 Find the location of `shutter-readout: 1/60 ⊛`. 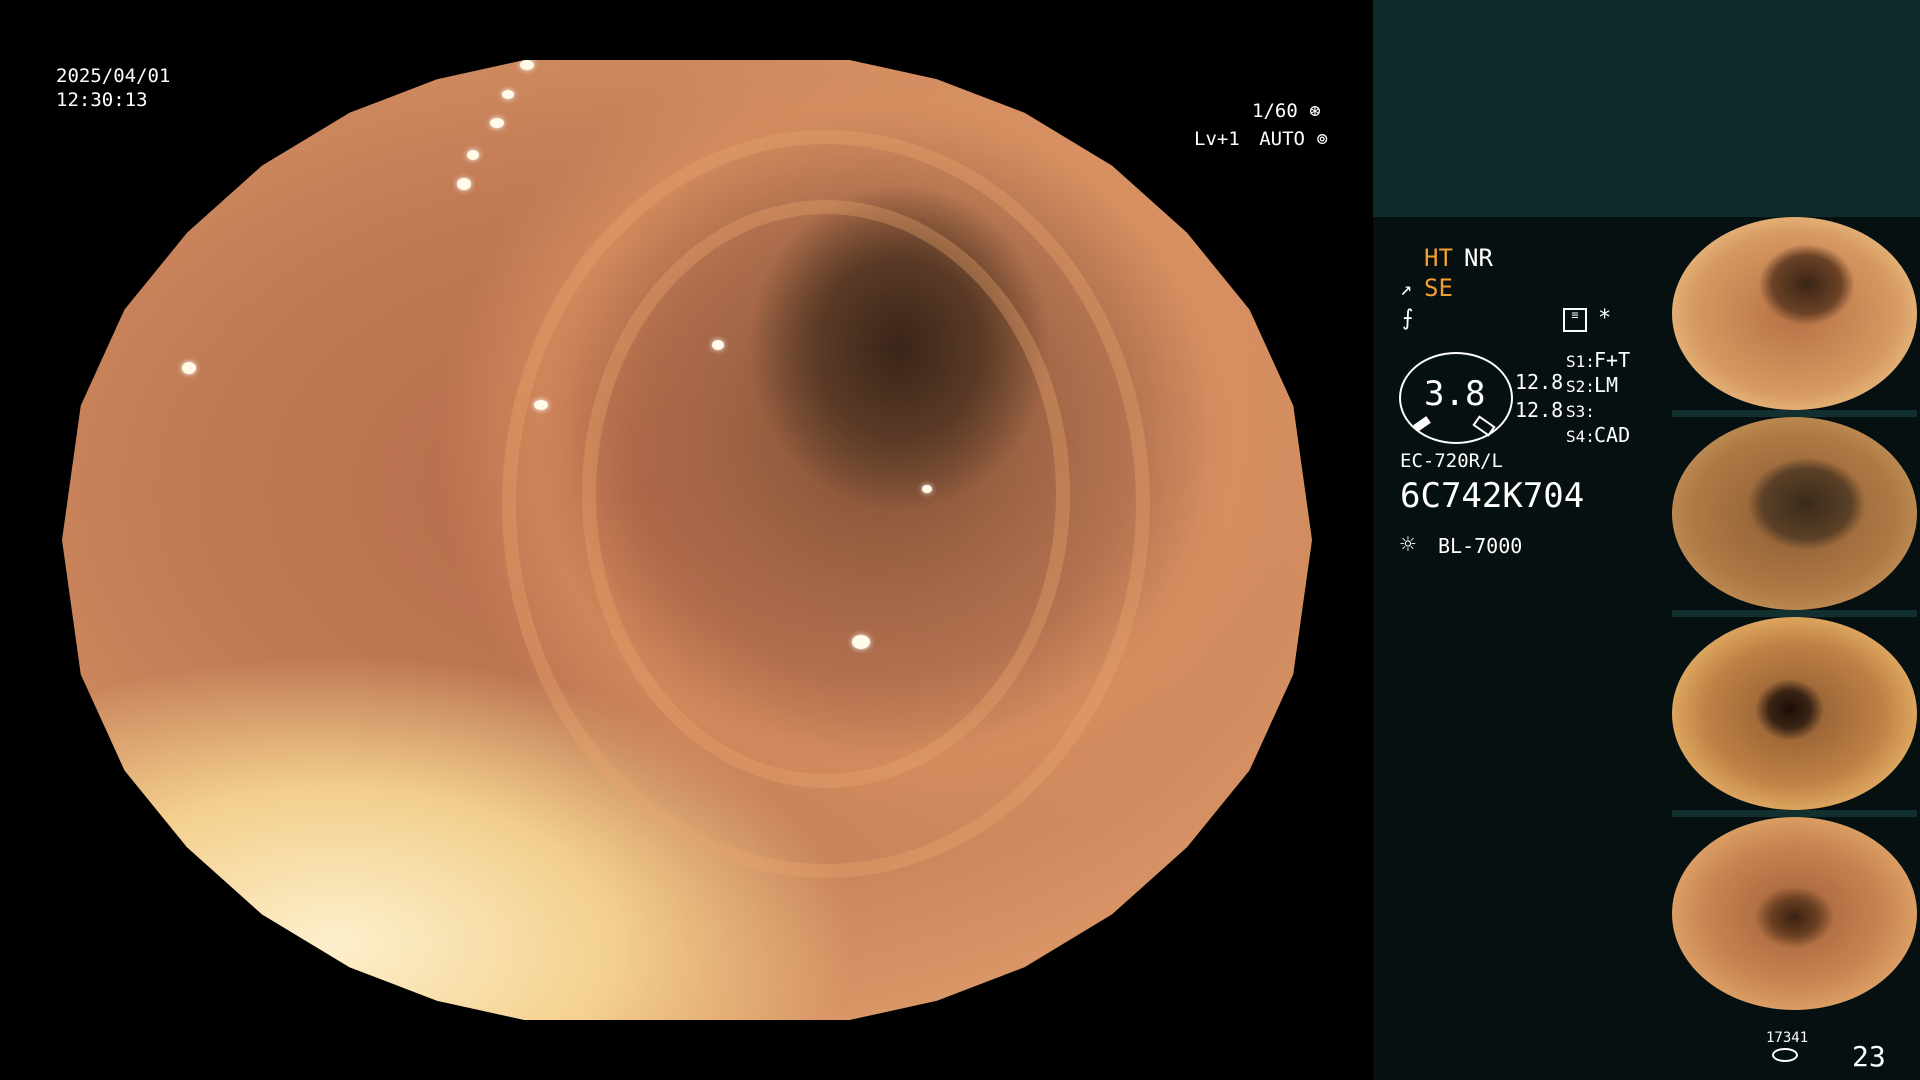

shutter-readout: 1/60 ⊛ is located at coordinates (1286, 111).